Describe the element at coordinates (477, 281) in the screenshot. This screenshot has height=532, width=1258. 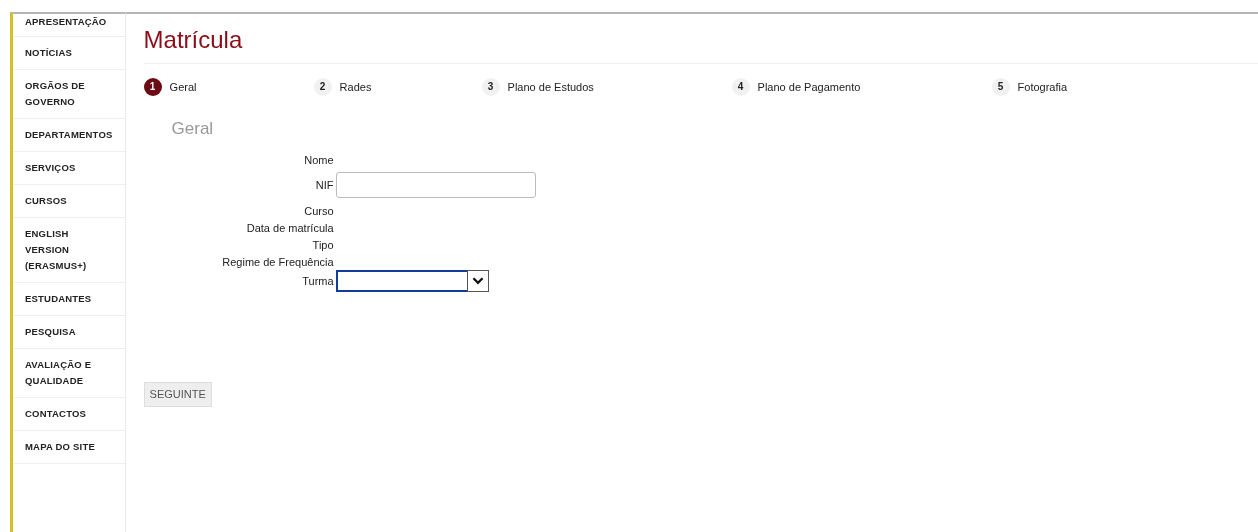
I see `caret-icon` at that location.